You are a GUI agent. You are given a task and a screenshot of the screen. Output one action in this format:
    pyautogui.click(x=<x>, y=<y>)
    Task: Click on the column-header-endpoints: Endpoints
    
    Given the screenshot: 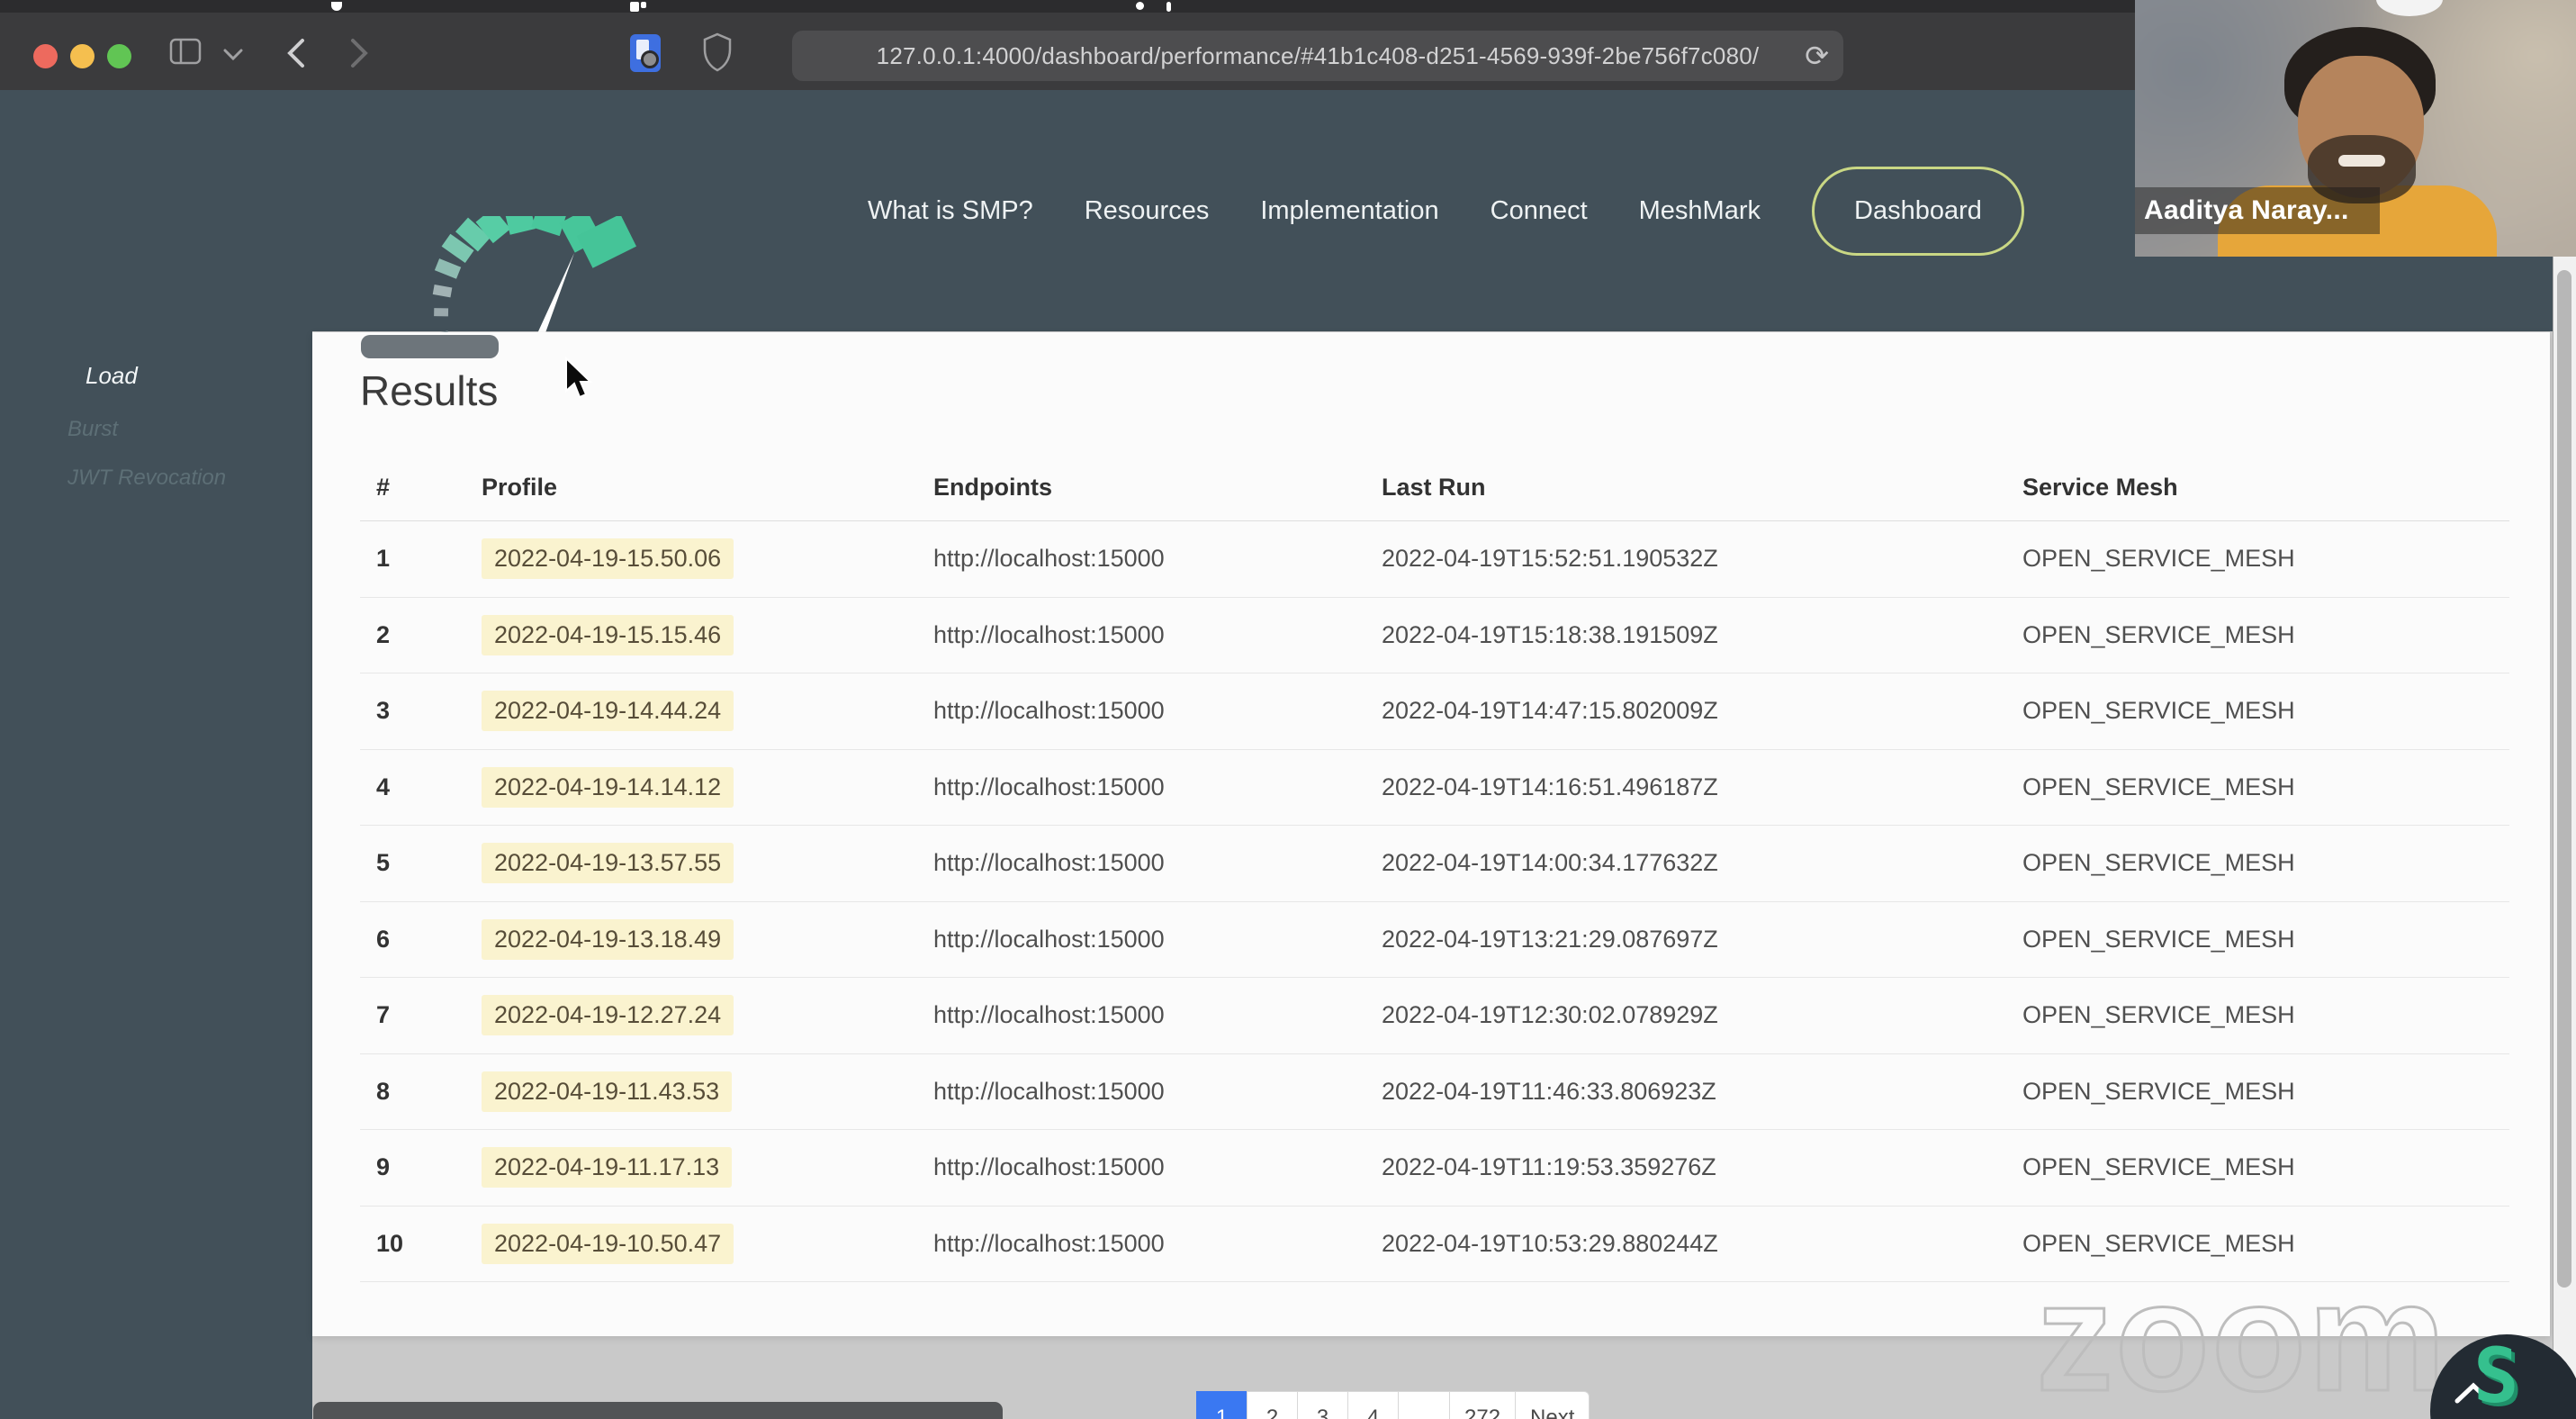 What is the action you would take?
    pyautogui.click(x=992, y=487)
    